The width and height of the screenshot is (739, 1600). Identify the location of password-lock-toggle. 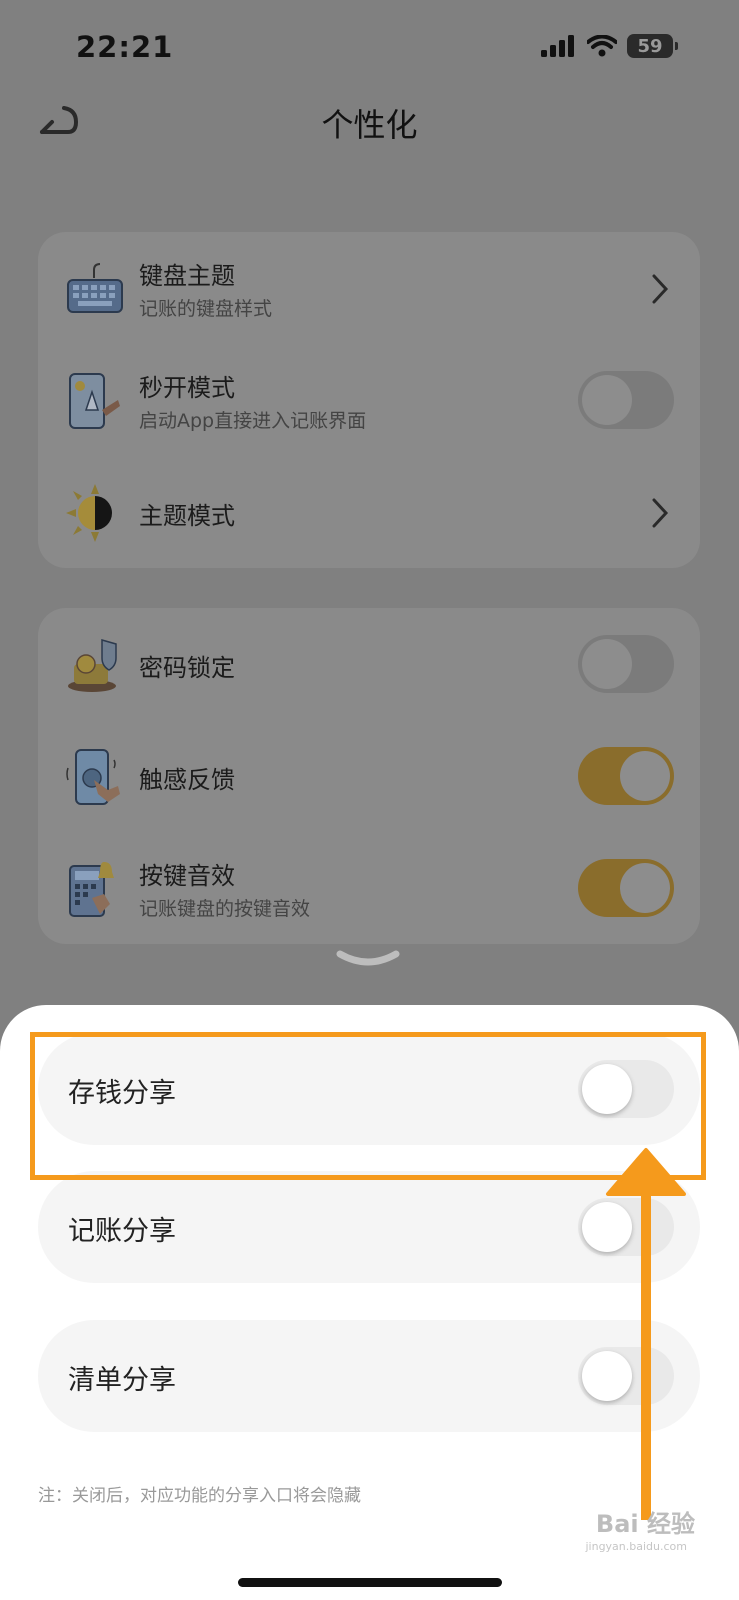
(626, 664).